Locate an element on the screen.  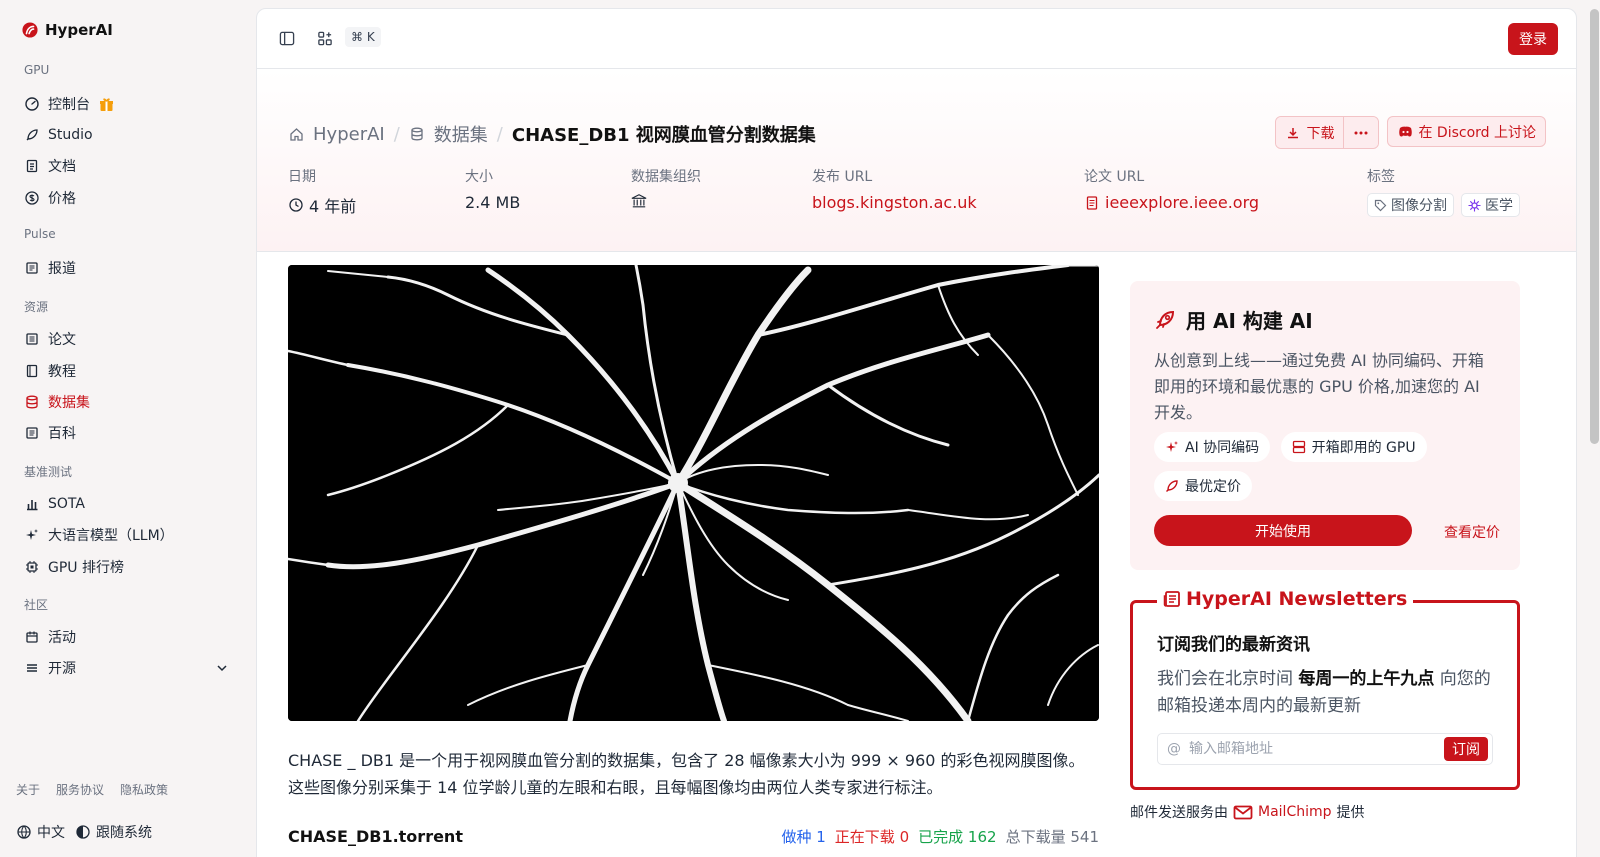
meta-label: 发布 URL is located at coordinates (842, 177).